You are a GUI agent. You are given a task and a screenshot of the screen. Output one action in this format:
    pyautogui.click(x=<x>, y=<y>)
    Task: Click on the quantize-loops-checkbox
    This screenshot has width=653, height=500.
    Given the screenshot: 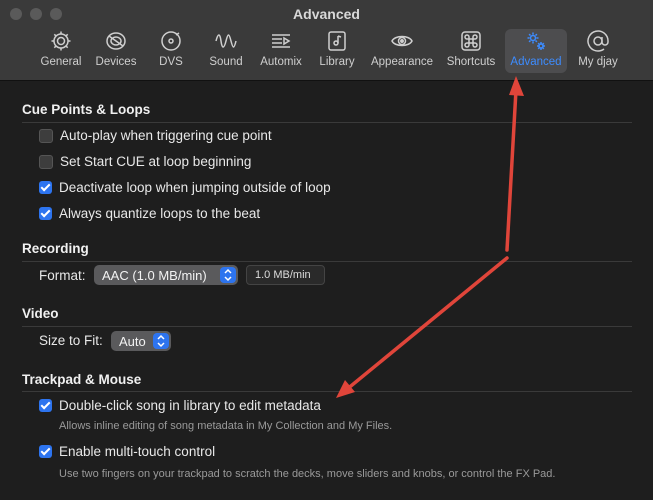 What is the action you would take?
    pyautogui.click(x=45, y=213)
    